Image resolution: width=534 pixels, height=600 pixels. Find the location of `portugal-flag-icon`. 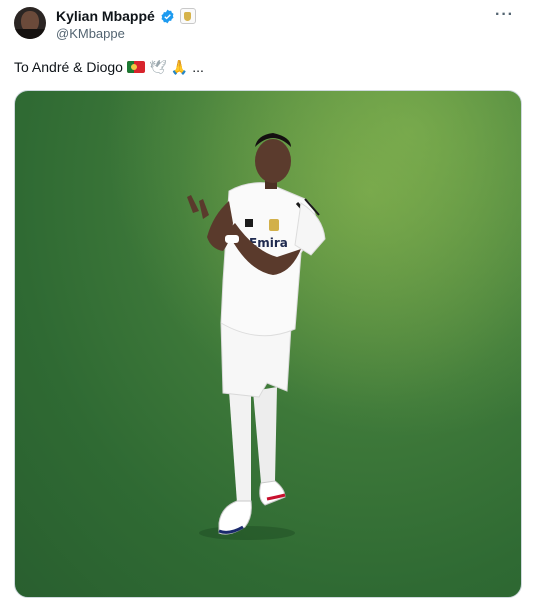

portugal-flag-icon is located at coordinates (135, 67).